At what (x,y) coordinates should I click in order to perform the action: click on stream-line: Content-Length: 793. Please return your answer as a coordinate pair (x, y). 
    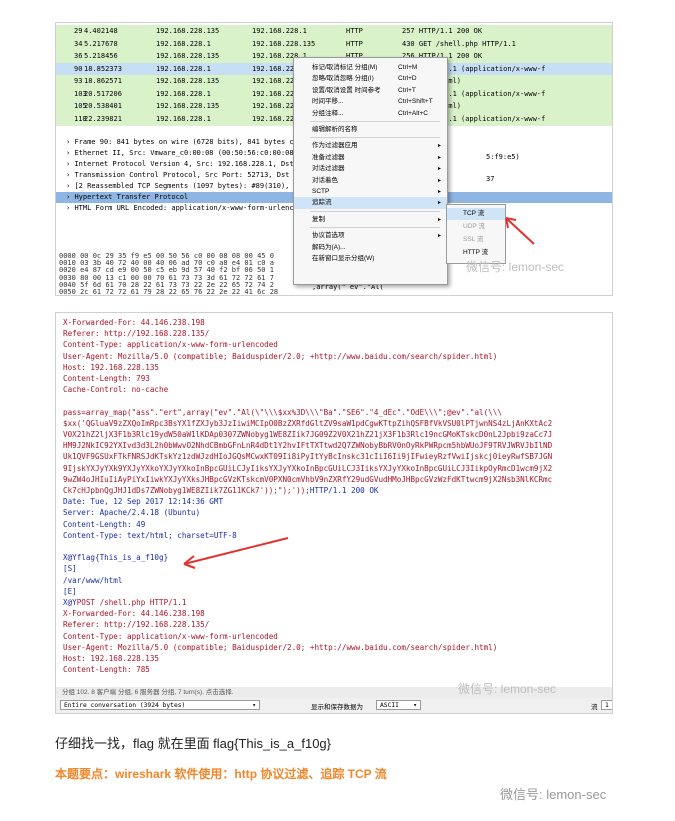
    Looking at the image, I should click on (106, 378).